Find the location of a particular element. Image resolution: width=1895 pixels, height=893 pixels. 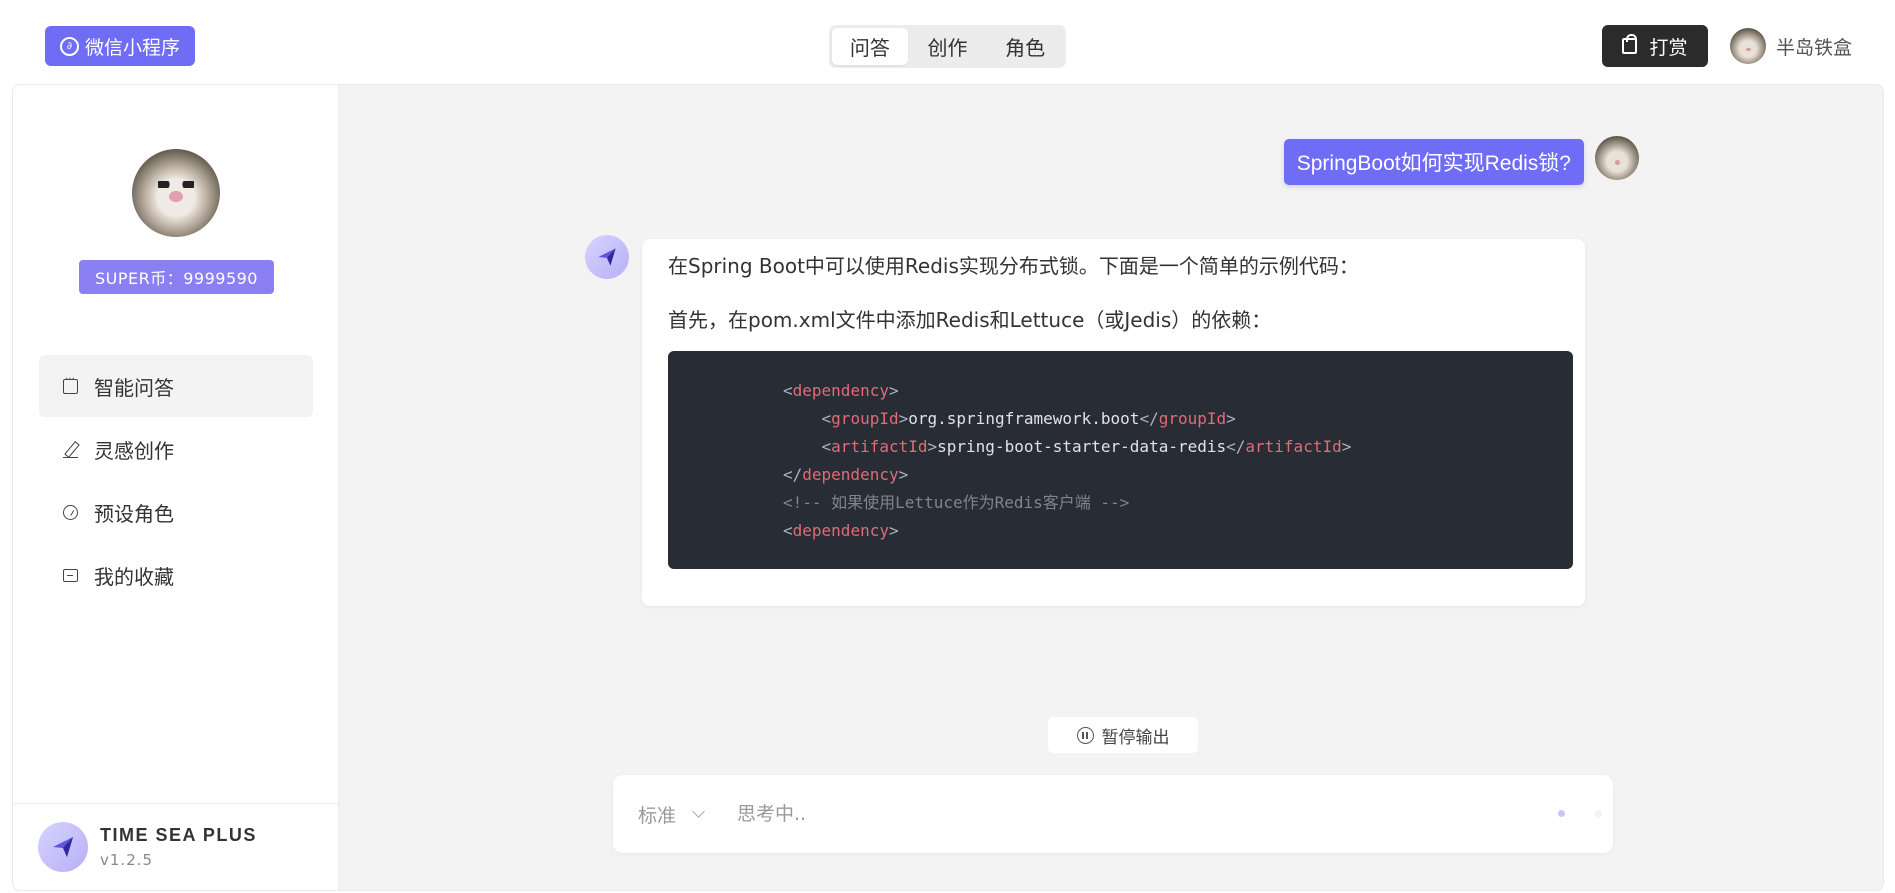

pause-output-button: 暂停输出 is located at coordinates (1123, 735).